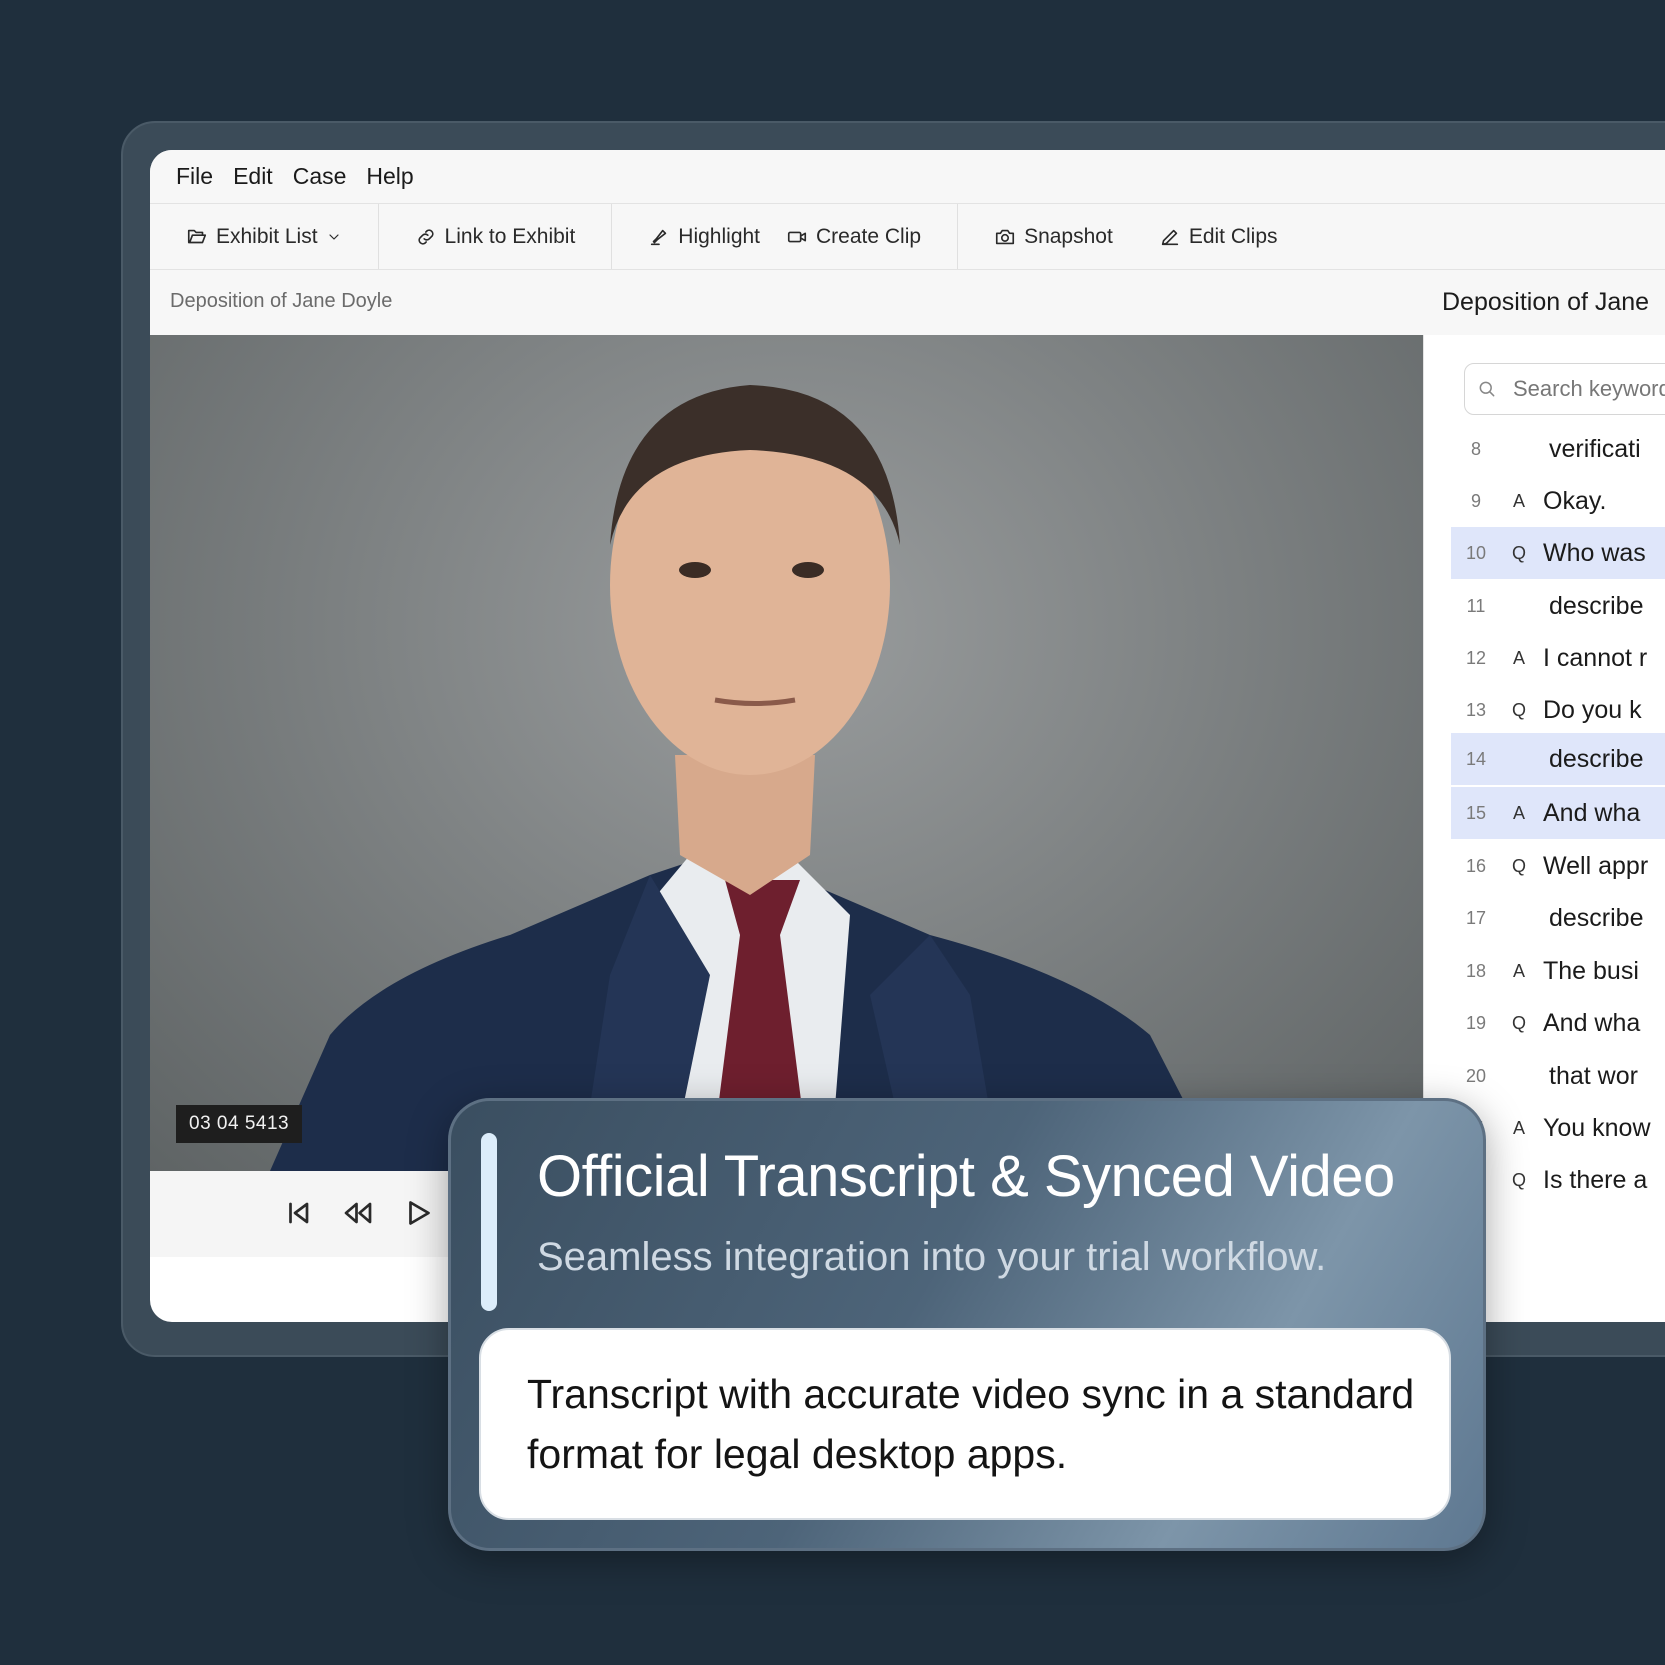  Describe the element at coordinates (1476, 758) in the screenshot. I see `line-number: 14` at that location.